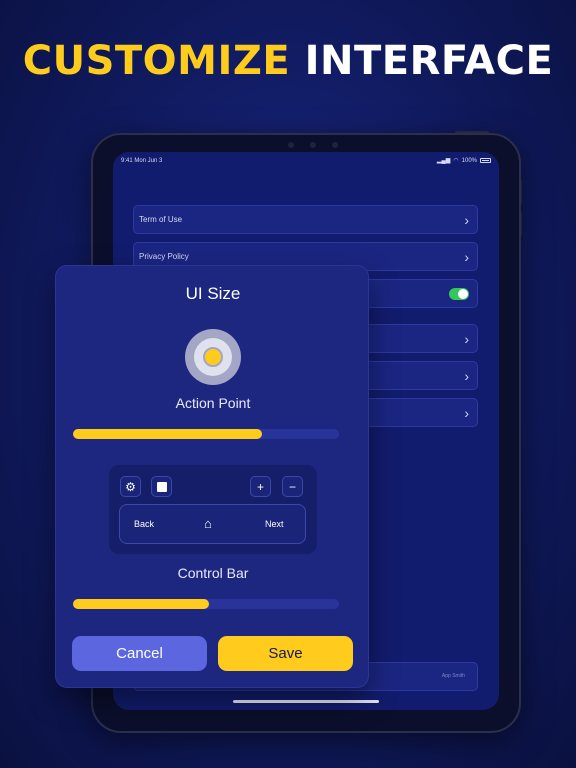 The height and width of the screenshot is (768, 576). Describe the element at coordinates (130, 486) in the screenshot. I see `gear-icon: ⚙` at that location.